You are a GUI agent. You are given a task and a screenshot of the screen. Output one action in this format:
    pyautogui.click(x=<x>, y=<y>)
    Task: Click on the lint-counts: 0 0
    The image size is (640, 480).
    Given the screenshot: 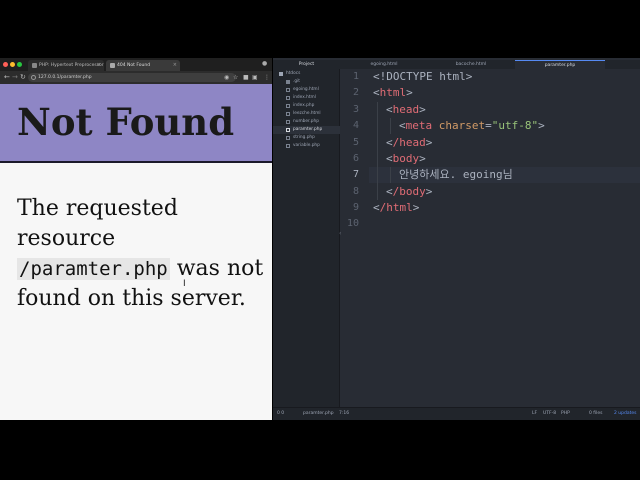 What is the action you would take?
    pyautogui.click(x=280, y=414)
    